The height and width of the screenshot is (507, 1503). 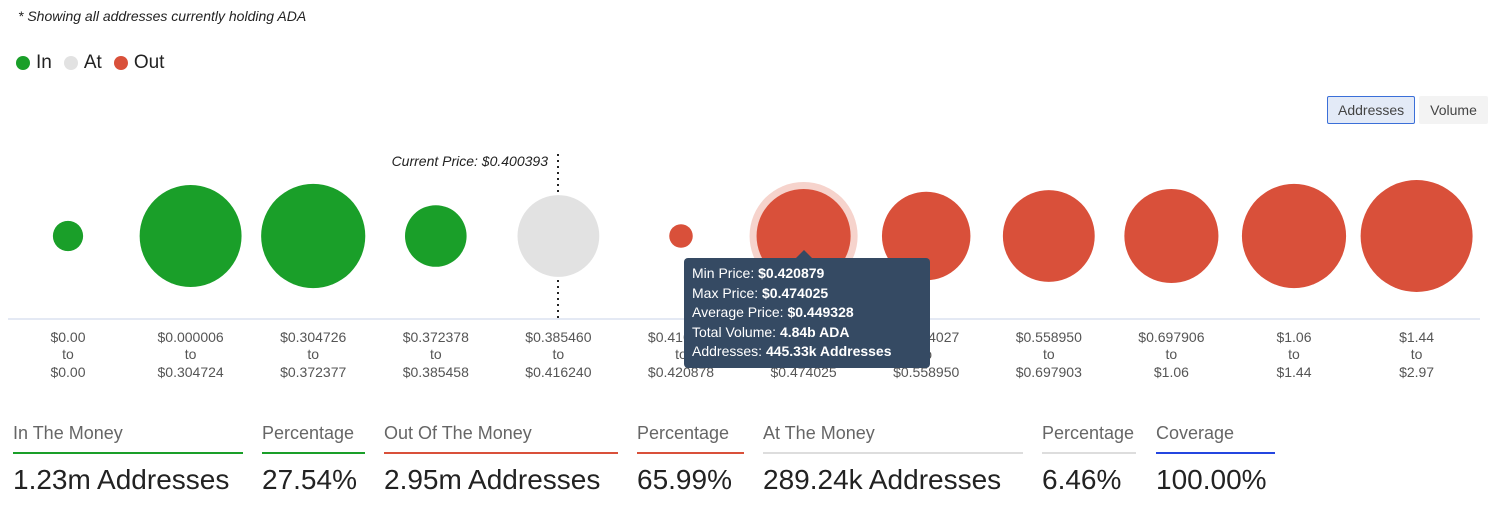 What do you see at coordinates (1453, 110) in the screenshot?
I see `volume-button: Volume` at bounding box center [1453, 110].